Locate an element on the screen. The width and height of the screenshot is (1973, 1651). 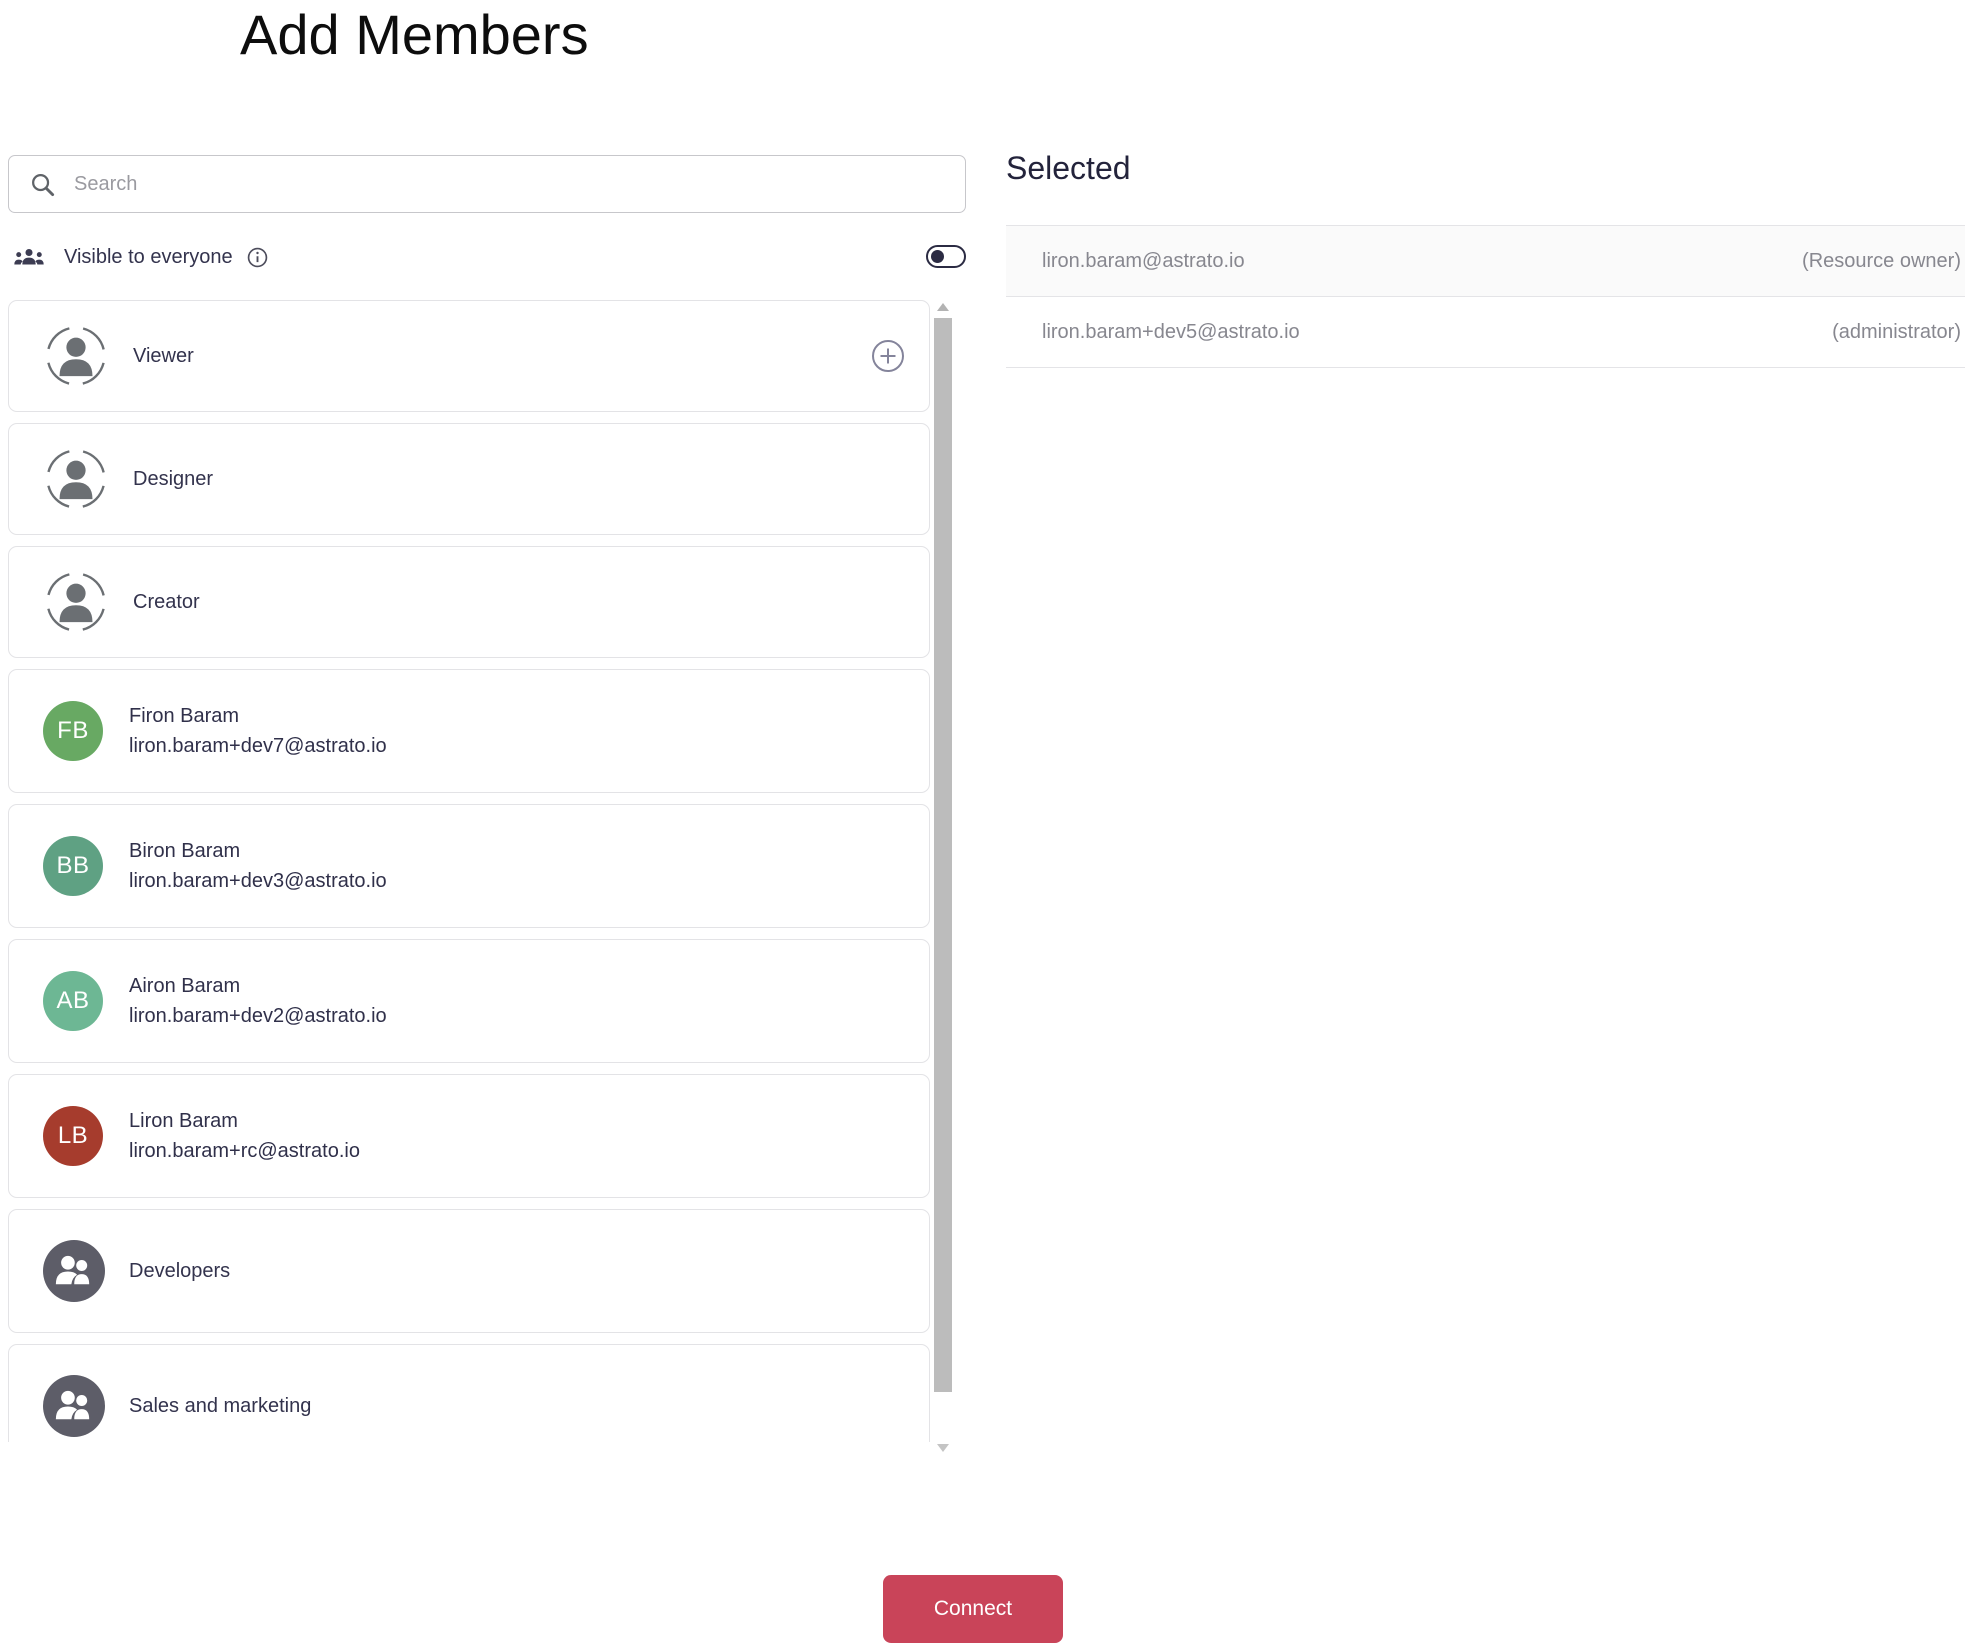
connect-button: Connect is located at coordinates (973, 1609).